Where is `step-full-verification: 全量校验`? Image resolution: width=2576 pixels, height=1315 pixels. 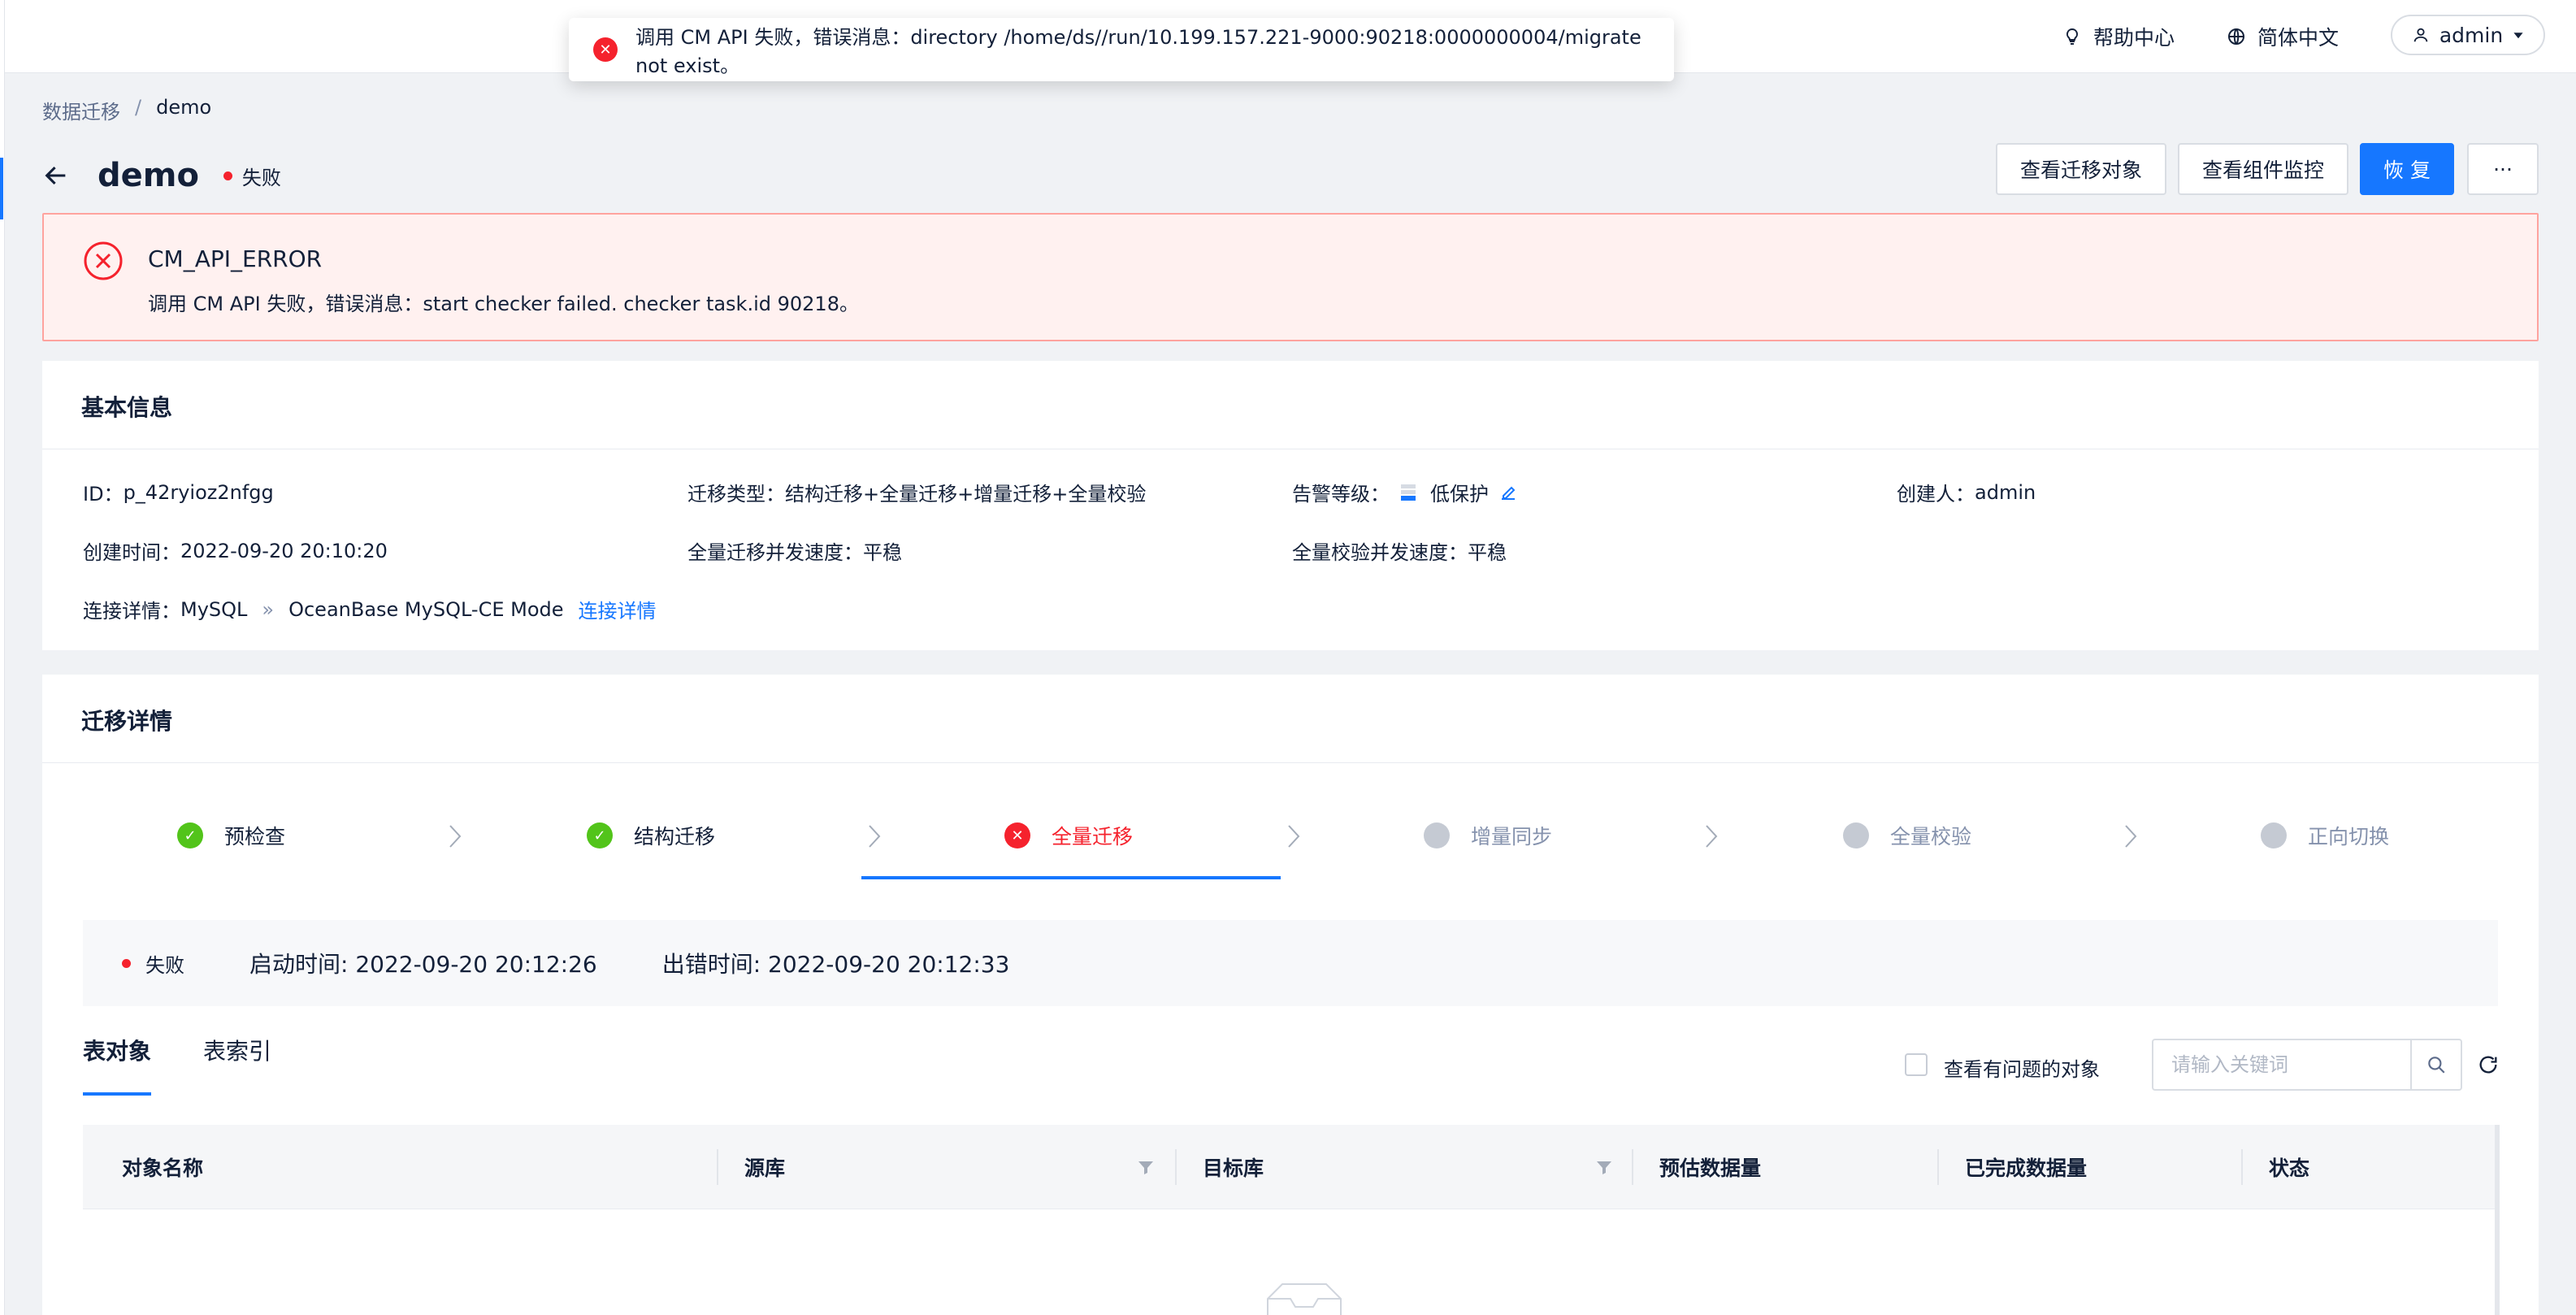
step-full-verification: 全量校验 is located at coordinates (1907, 836).